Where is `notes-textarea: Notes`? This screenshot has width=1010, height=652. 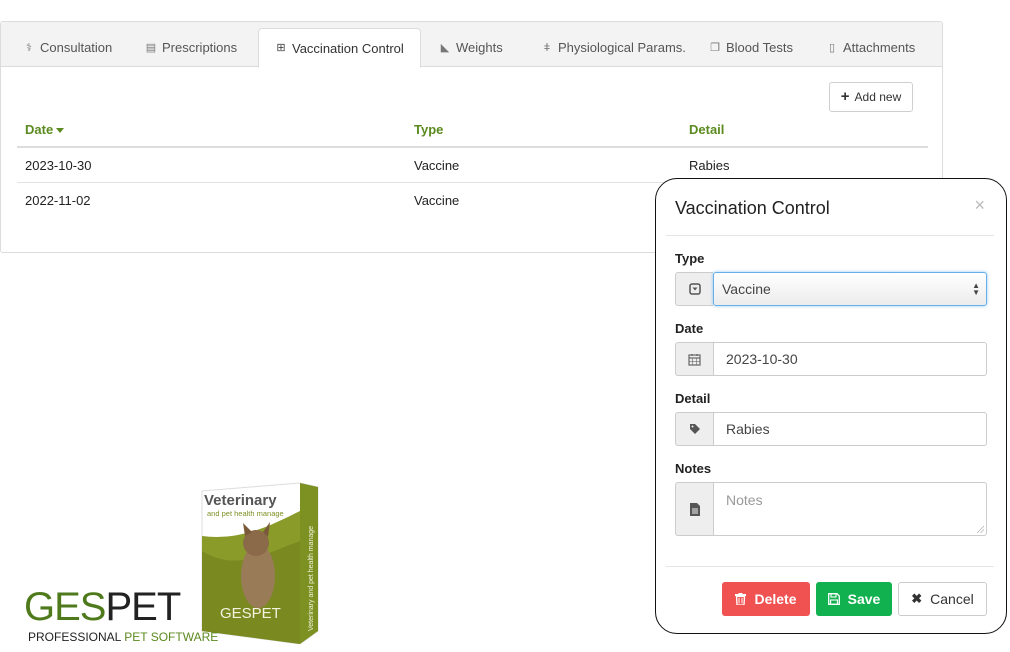
notes-textarea: Notes is located at coordinates (850, 509).